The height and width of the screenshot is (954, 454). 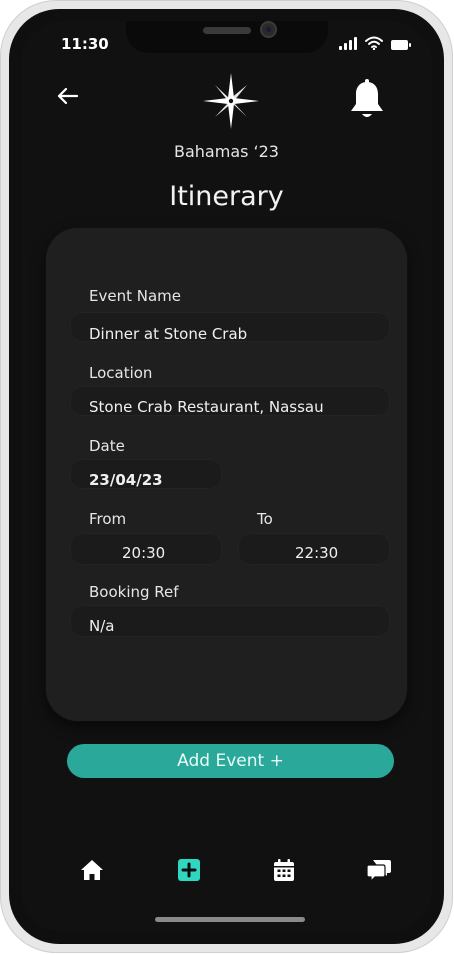 I want to click on bottom-nav, so click(x=226, y=871).